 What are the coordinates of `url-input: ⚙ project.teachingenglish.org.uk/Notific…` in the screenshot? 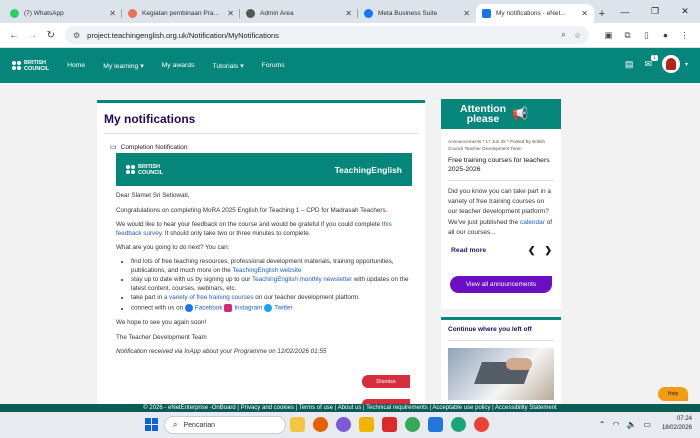 It's located at (326, 35).